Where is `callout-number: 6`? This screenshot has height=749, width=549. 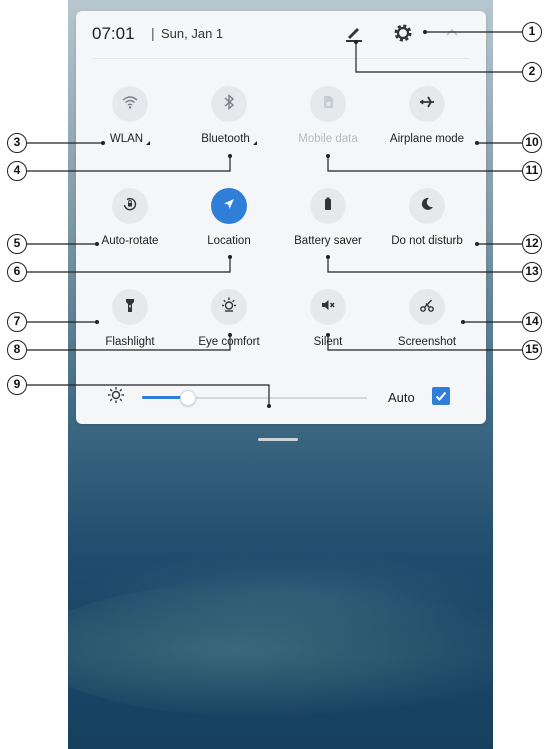
callout-number: 6 is located at coordinates (17, 272).